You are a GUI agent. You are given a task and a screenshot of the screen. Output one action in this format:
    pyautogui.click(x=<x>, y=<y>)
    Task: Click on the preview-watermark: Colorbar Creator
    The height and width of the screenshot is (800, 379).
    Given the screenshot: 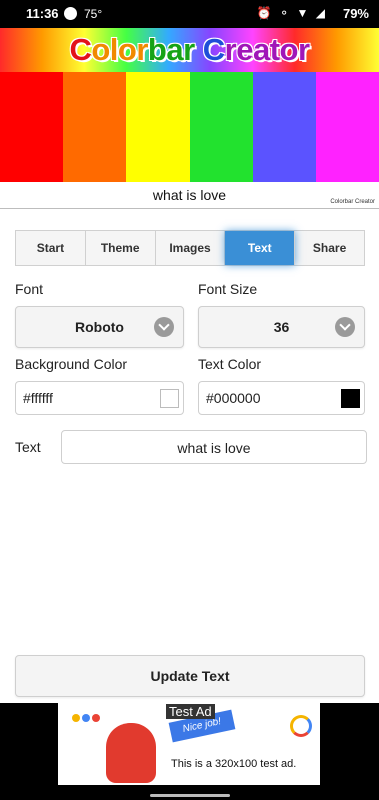 What is the action you would take?
    pyautogui.click(x=352, y=202)
    